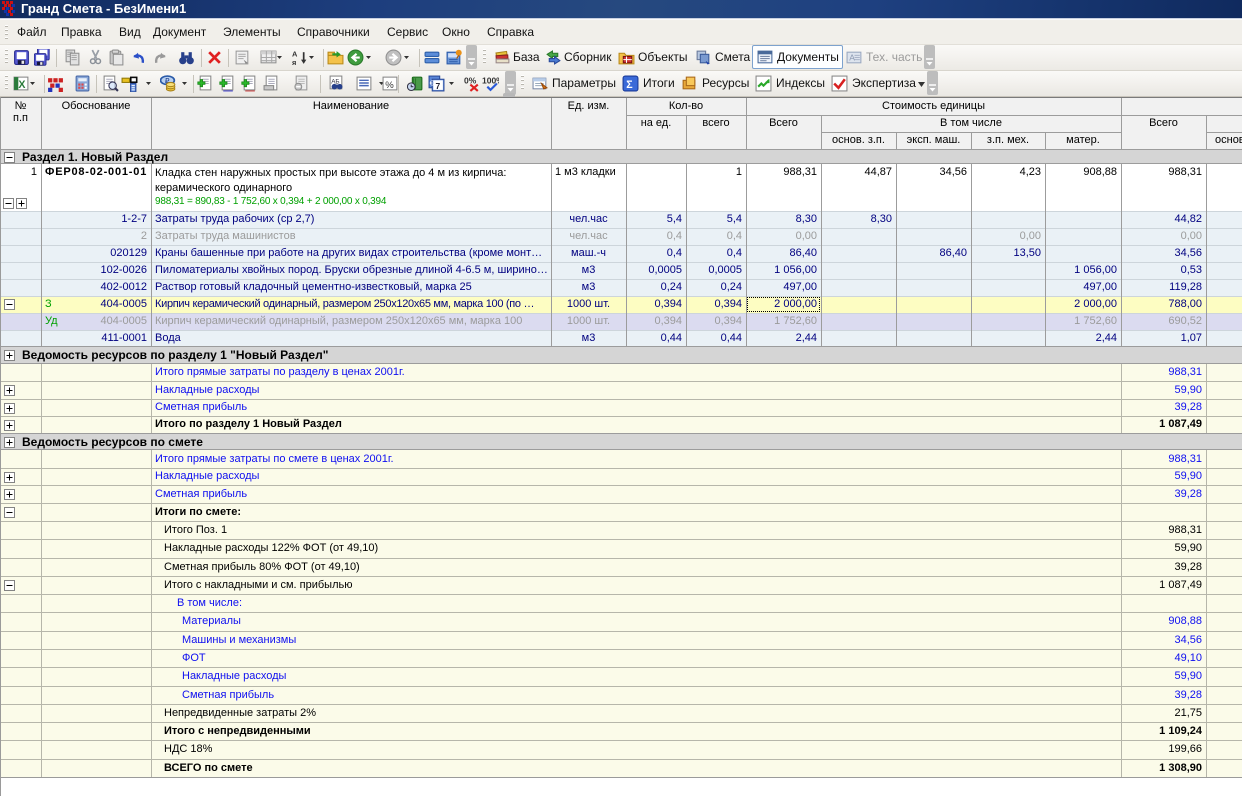 The image size is (1242, 796). What do you see at coordinates (470, 81) in the screenshot?
I see `svg-text: 0%` at bounding box center [470, 81].